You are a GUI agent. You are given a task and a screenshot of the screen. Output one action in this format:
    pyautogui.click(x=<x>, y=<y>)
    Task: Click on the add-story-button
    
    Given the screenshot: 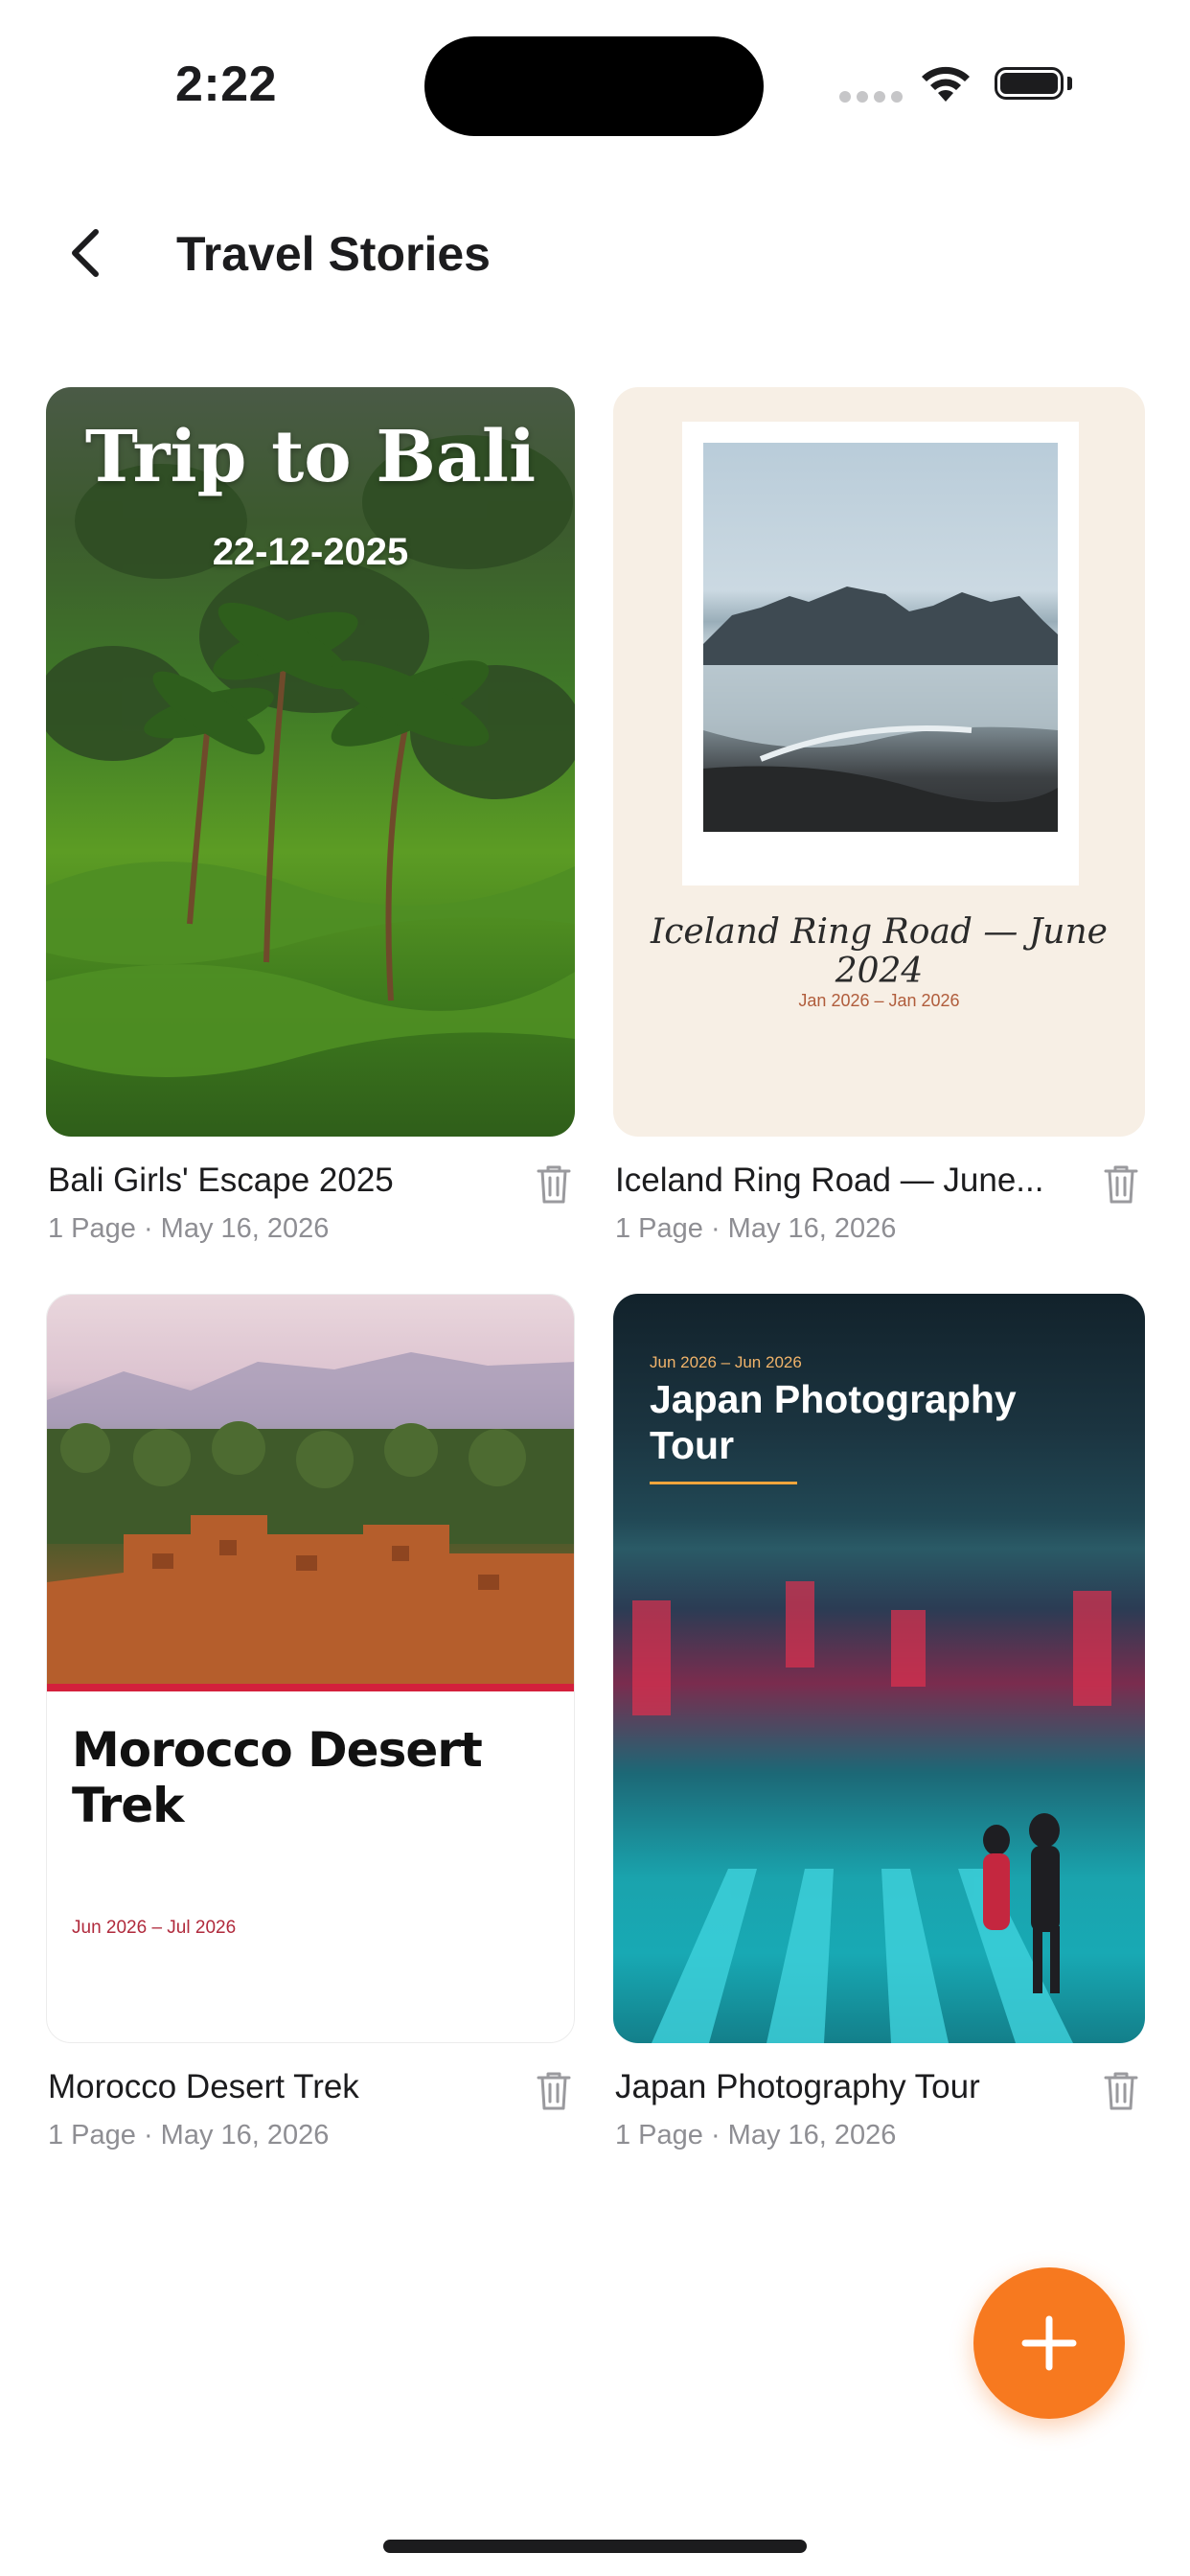 What is the action you would take?
    pyautogui.click(x=1049, y=2343)
    